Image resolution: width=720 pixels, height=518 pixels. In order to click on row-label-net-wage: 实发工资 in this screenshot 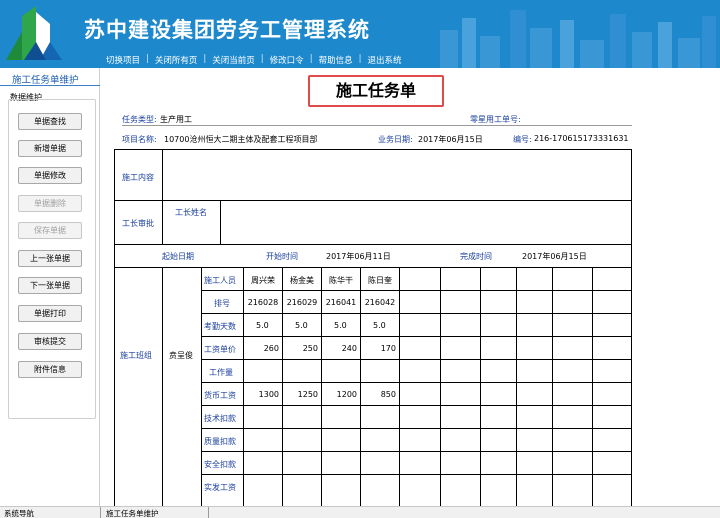, I will do `click(220, 487)`.